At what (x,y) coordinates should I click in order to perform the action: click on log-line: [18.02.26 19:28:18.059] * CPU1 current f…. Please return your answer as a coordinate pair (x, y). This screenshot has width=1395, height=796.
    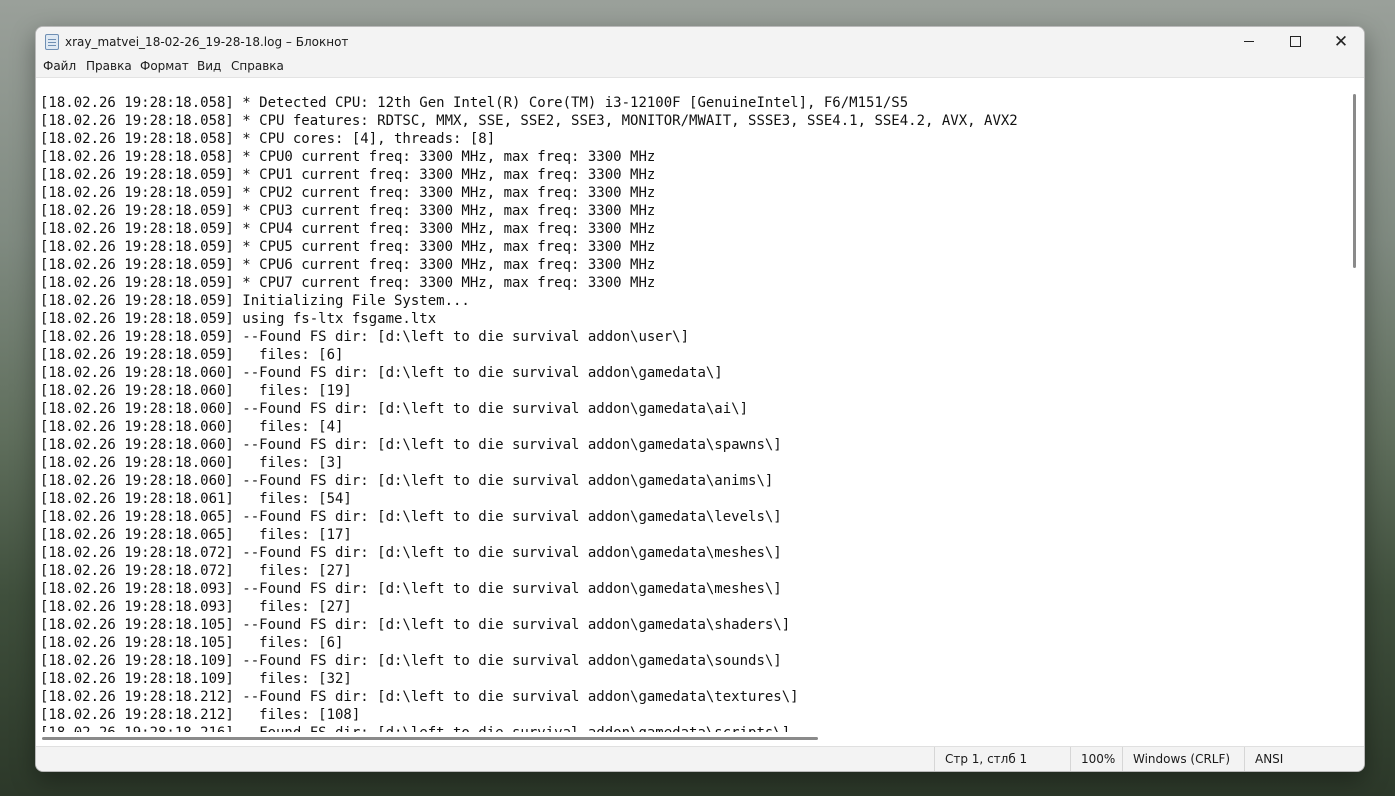
    Looking at the image, I should click on (348, 175).